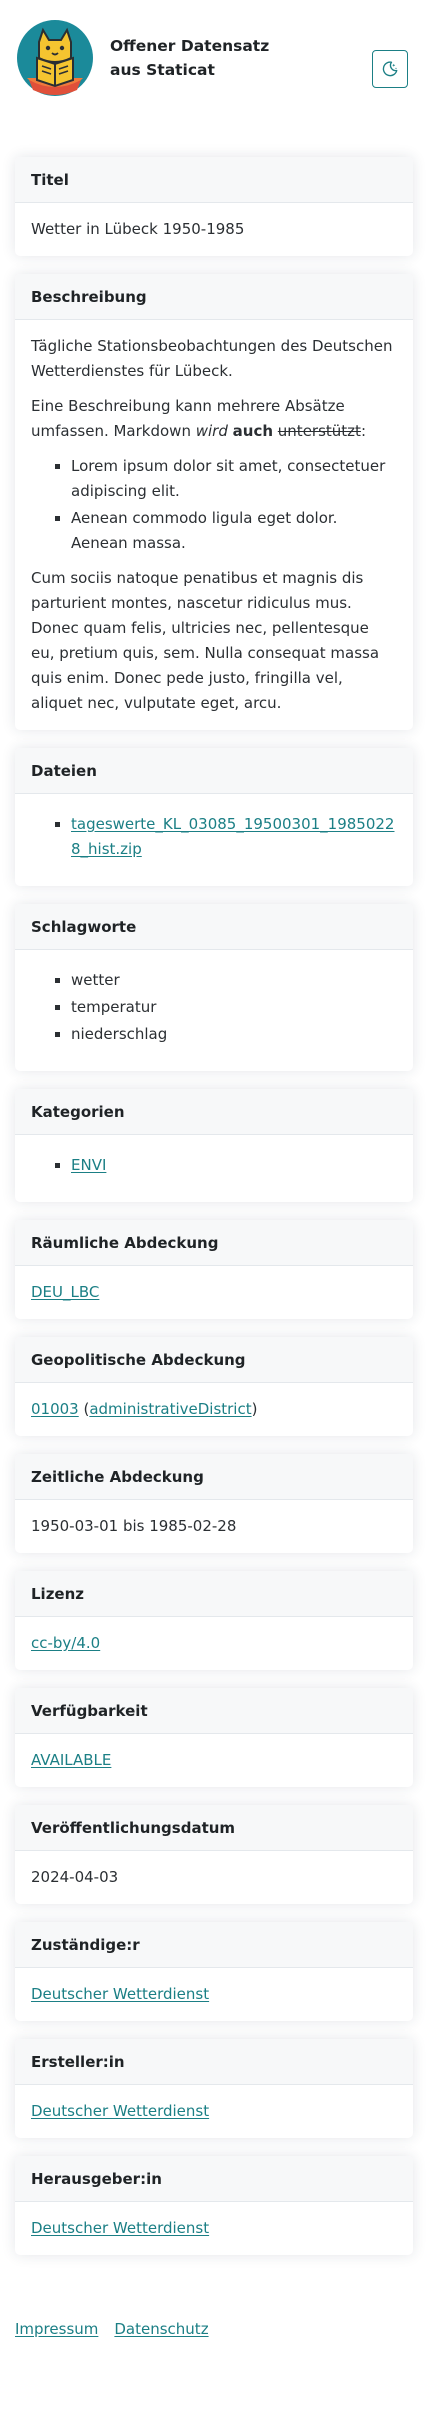 The image size is (428, 2425). I want to click on card-heading: Veröffentlichungsdatum, so click(214, 1828).